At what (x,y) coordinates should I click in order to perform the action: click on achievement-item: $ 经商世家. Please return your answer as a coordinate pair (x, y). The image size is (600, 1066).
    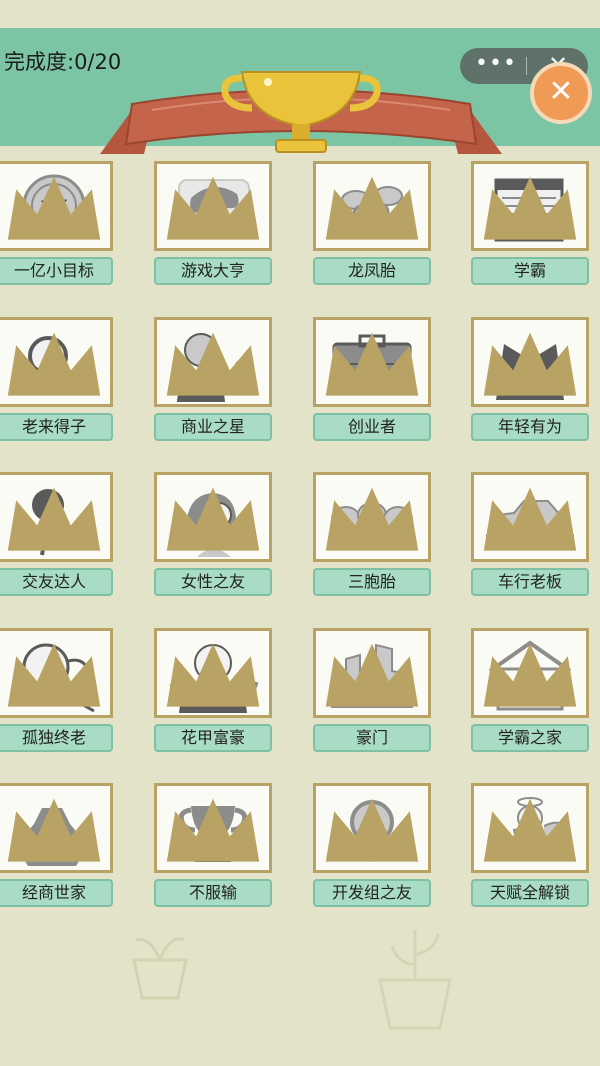
    Looking at the image, I should click on (58, 845).